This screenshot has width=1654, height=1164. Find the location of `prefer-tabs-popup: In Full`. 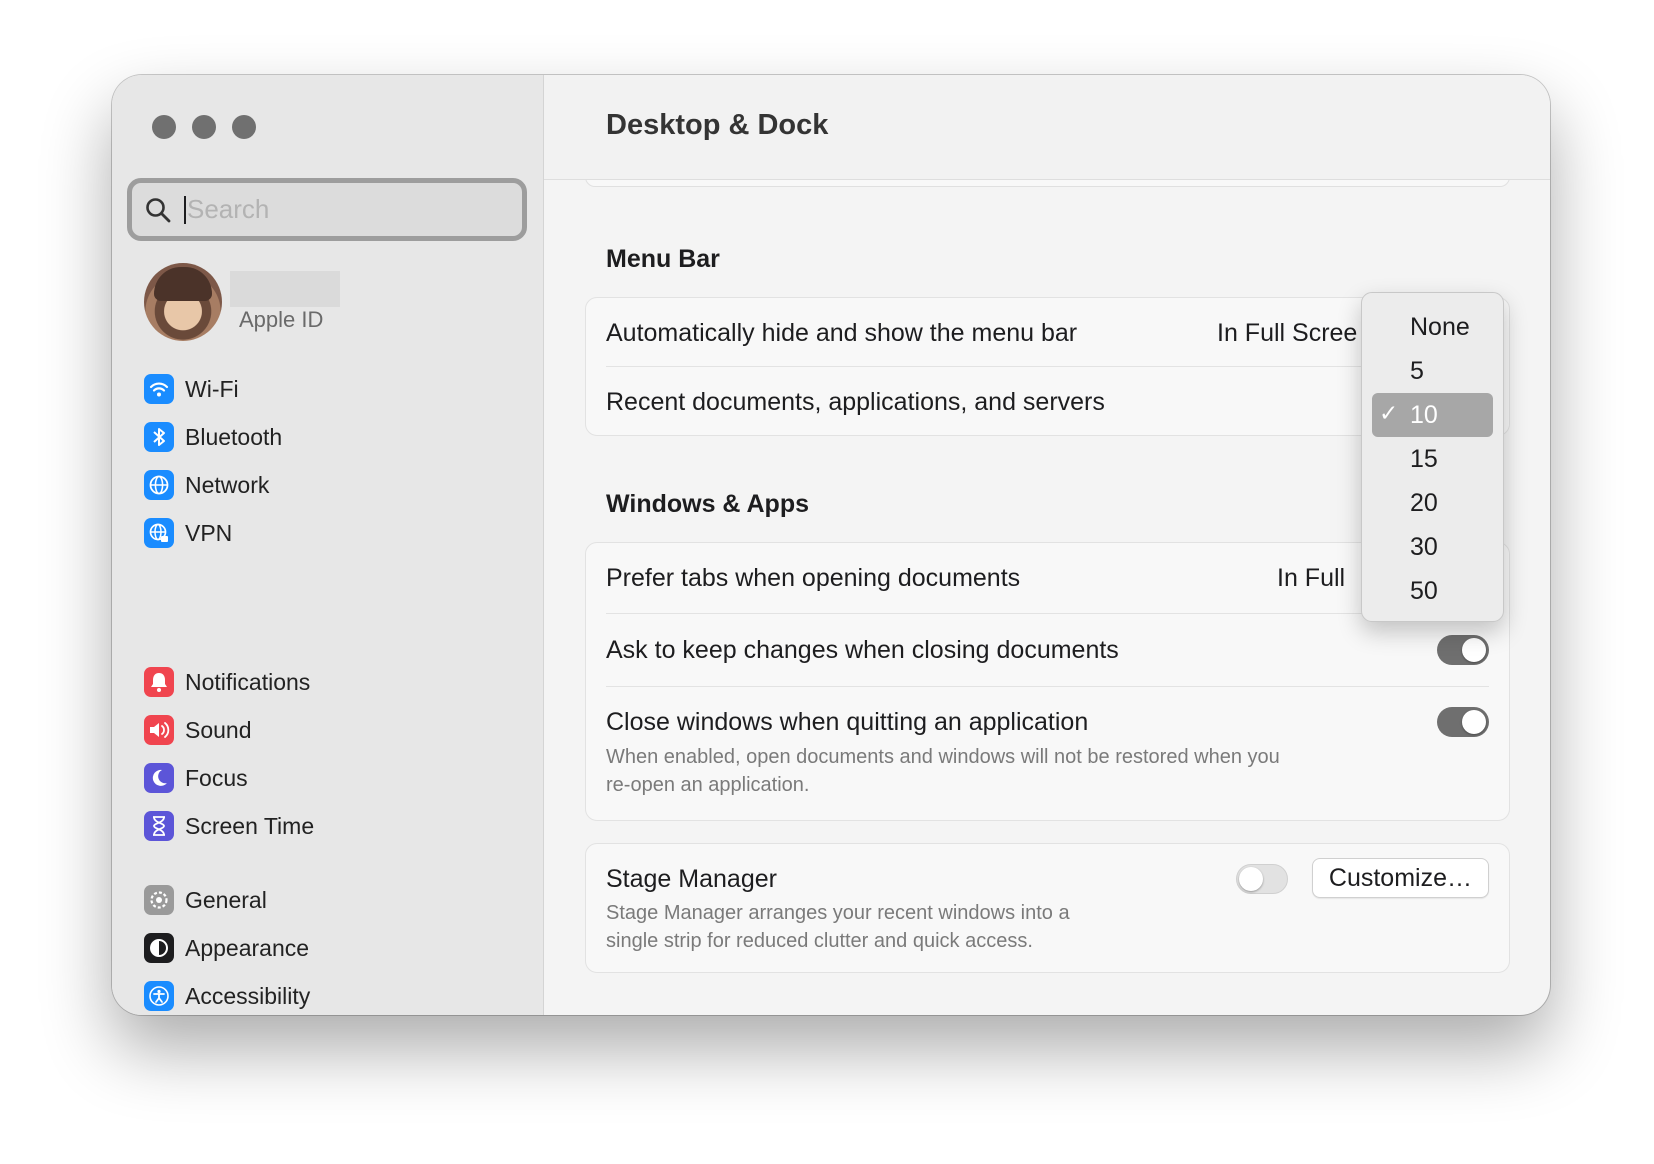

prefer-tabs-popup: In Full is located at coordinates (1311, 578).